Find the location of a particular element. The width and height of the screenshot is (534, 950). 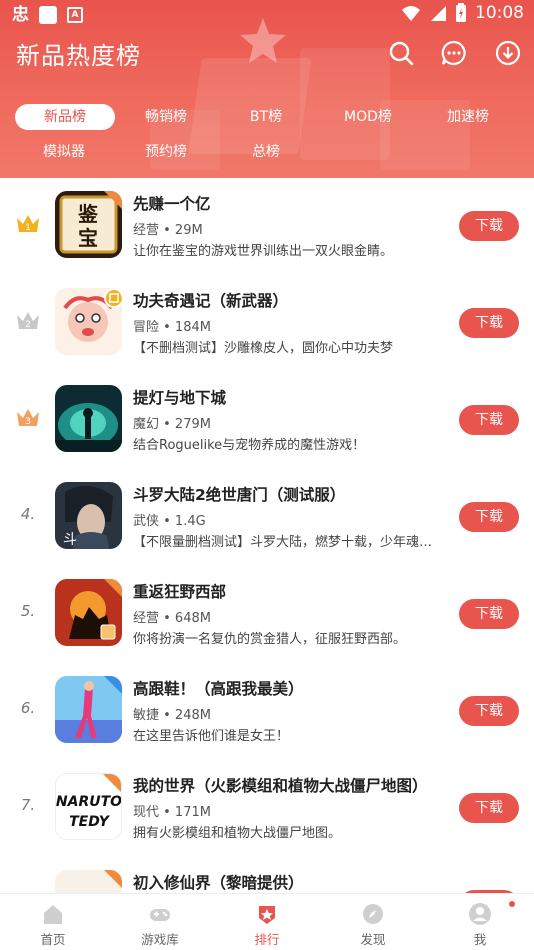

status-bar: 忠 A 10:08 is located at coordinates (267, 15).